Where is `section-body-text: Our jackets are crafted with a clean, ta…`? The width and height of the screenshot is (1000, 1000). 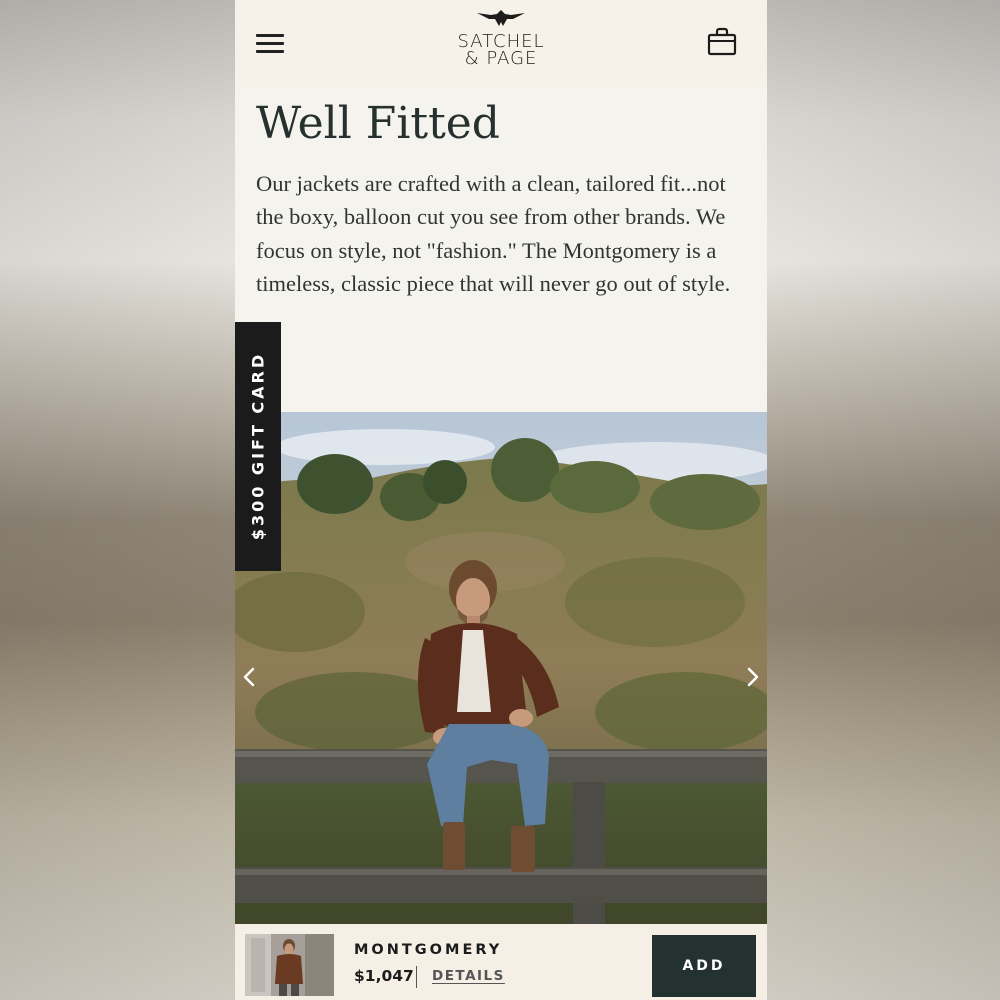
section-body-text: Our jackets are crafted with a clean, ta… is located at coordinates (493, 233).